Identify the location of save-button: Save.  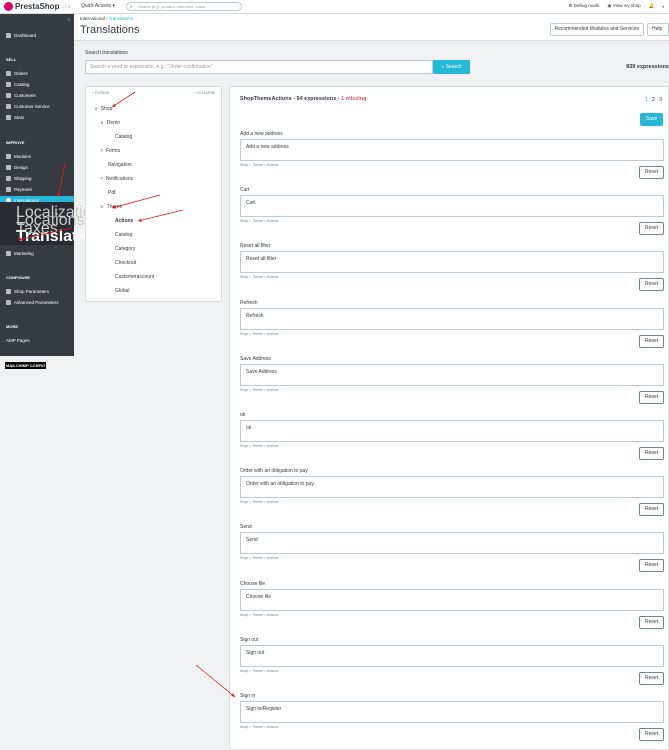
(651, 119).